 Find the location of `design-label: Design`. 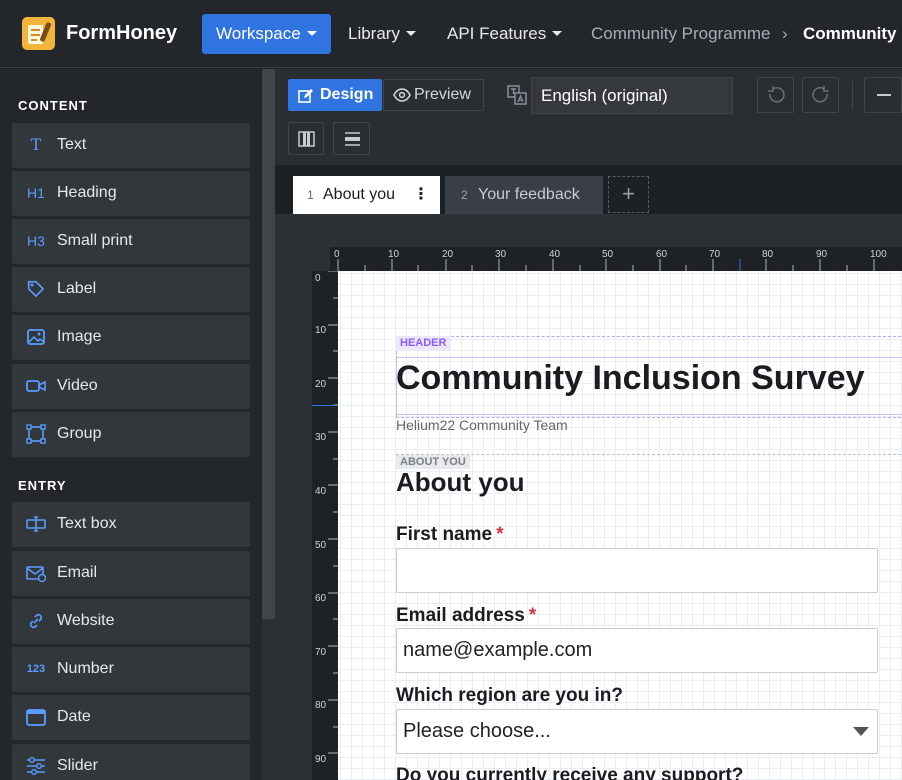

design-label: Design is located at coordinates (347, 94).